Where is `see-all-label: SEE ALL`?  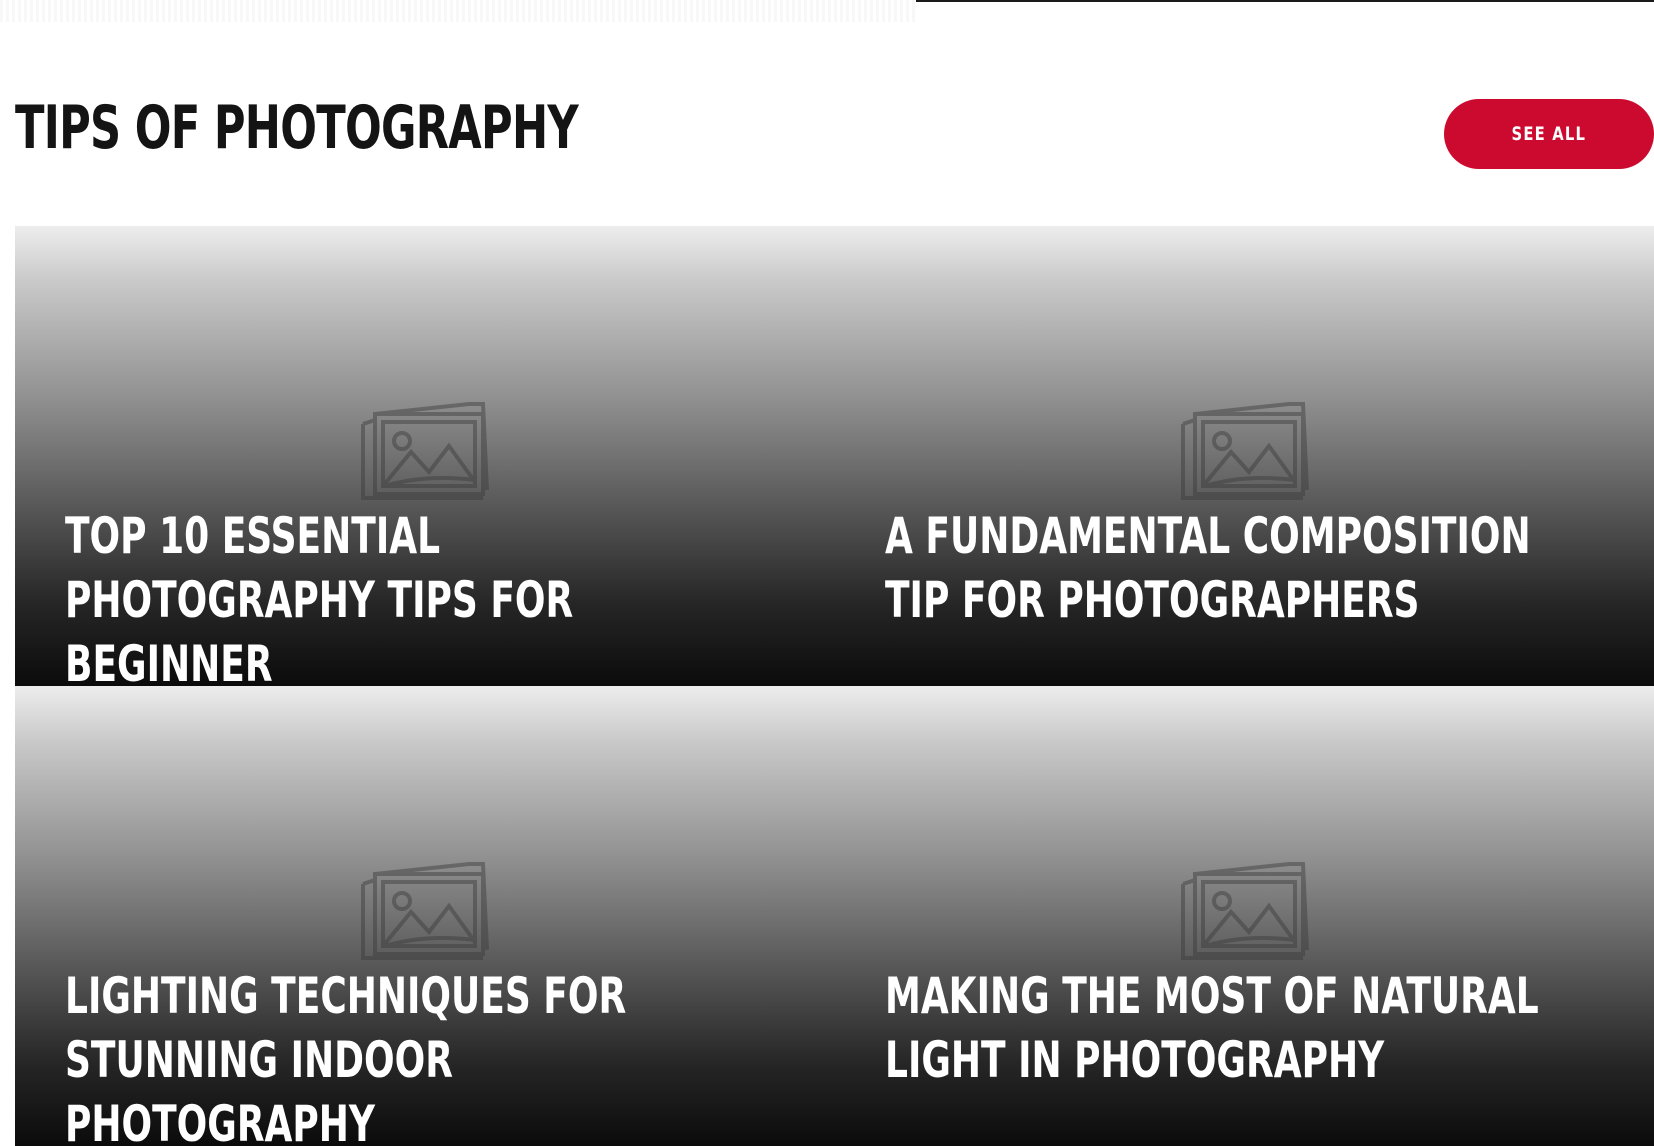
see-all-label: SEE ALL is located at coordinates (1549, 134).